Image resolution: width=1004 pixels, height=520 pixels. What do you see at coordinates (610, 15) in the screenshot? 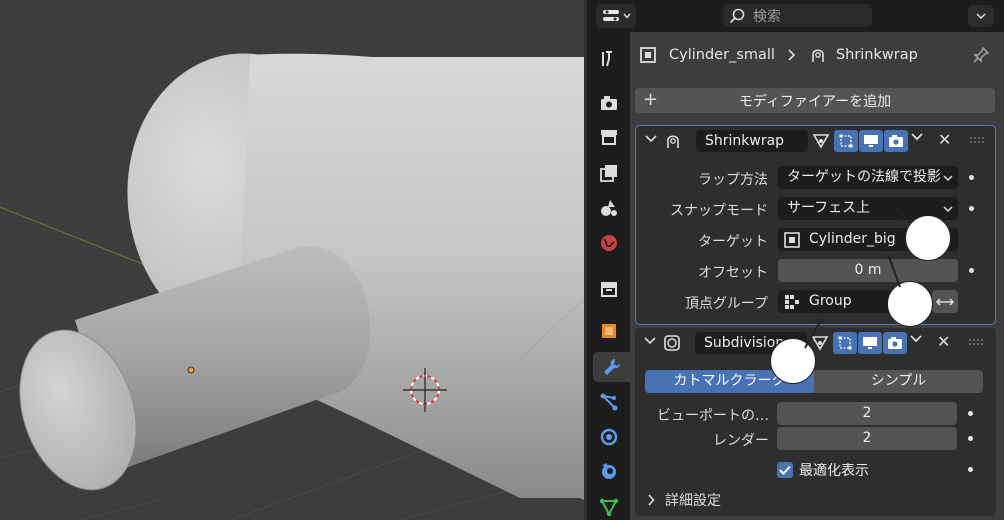
I see `properties-editor-icon` at bounding box center [610, 15].